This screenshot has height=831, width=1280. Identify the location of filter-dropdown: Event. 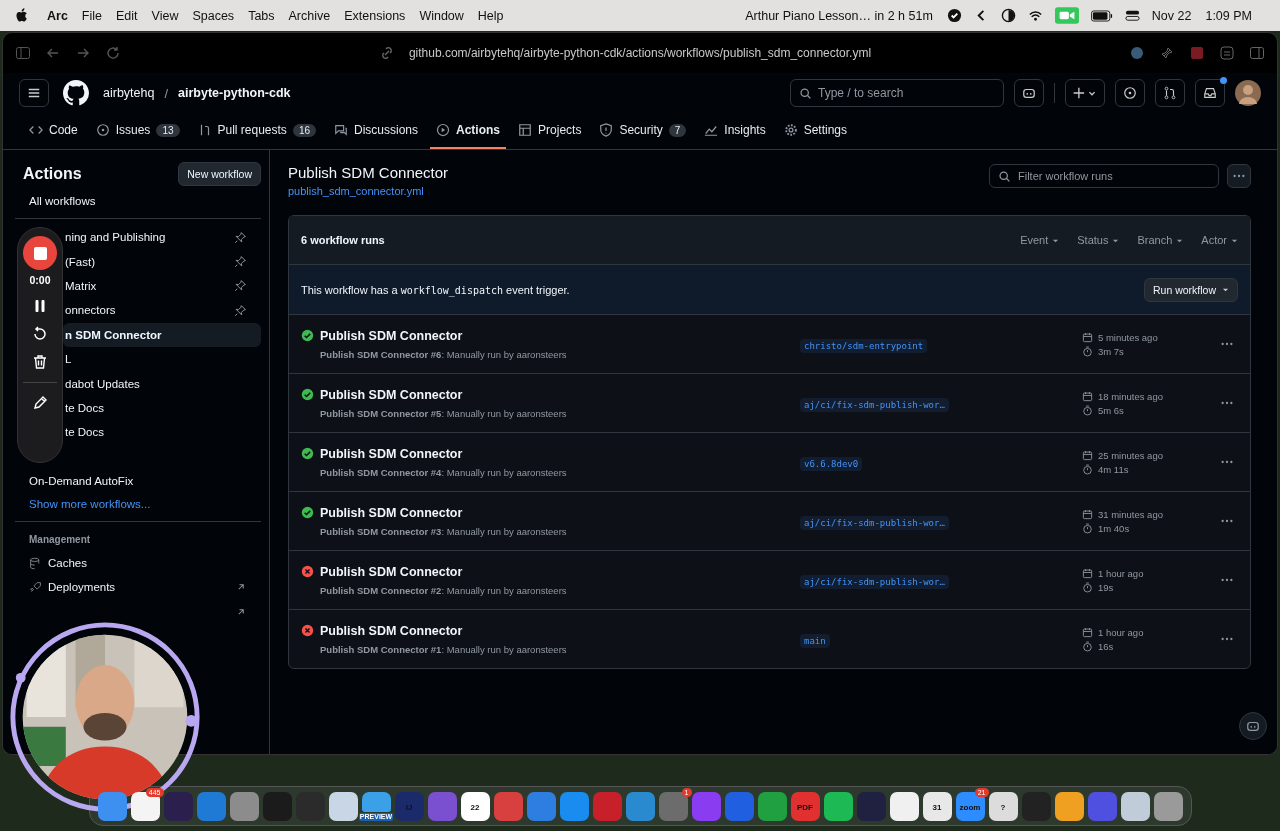
(1040, 240).